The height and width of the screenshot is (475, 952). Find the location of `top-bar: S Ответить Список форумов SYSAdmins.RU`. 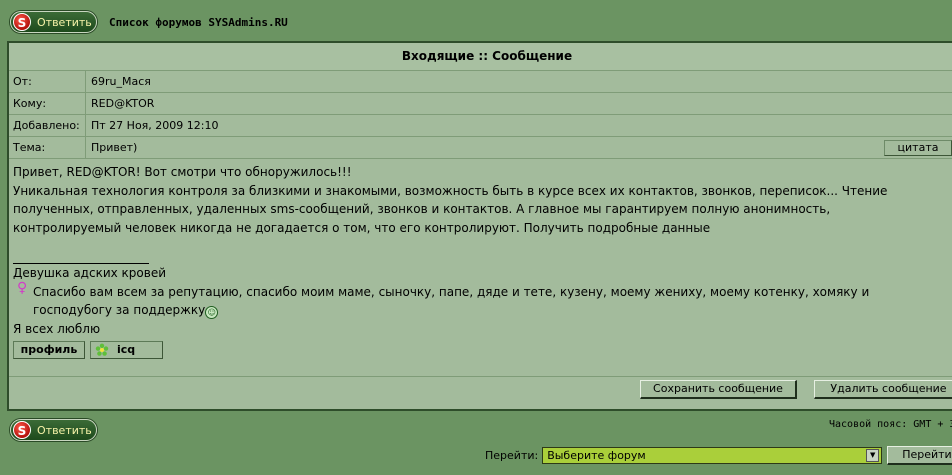

top-bar: S Ответить Список форумов SYSAdmins.RU is located at coordinates (149, 22).